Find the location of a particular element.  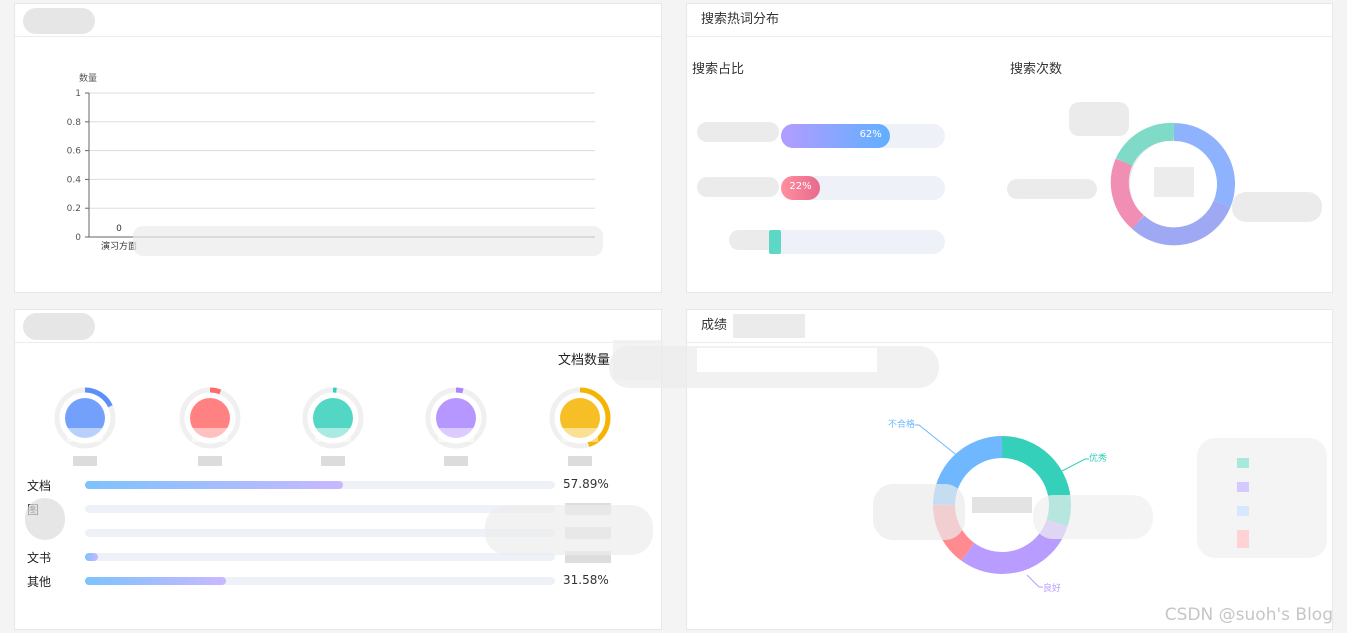

ratio-bar-fill: 62% is located at coordinates (835, 136).